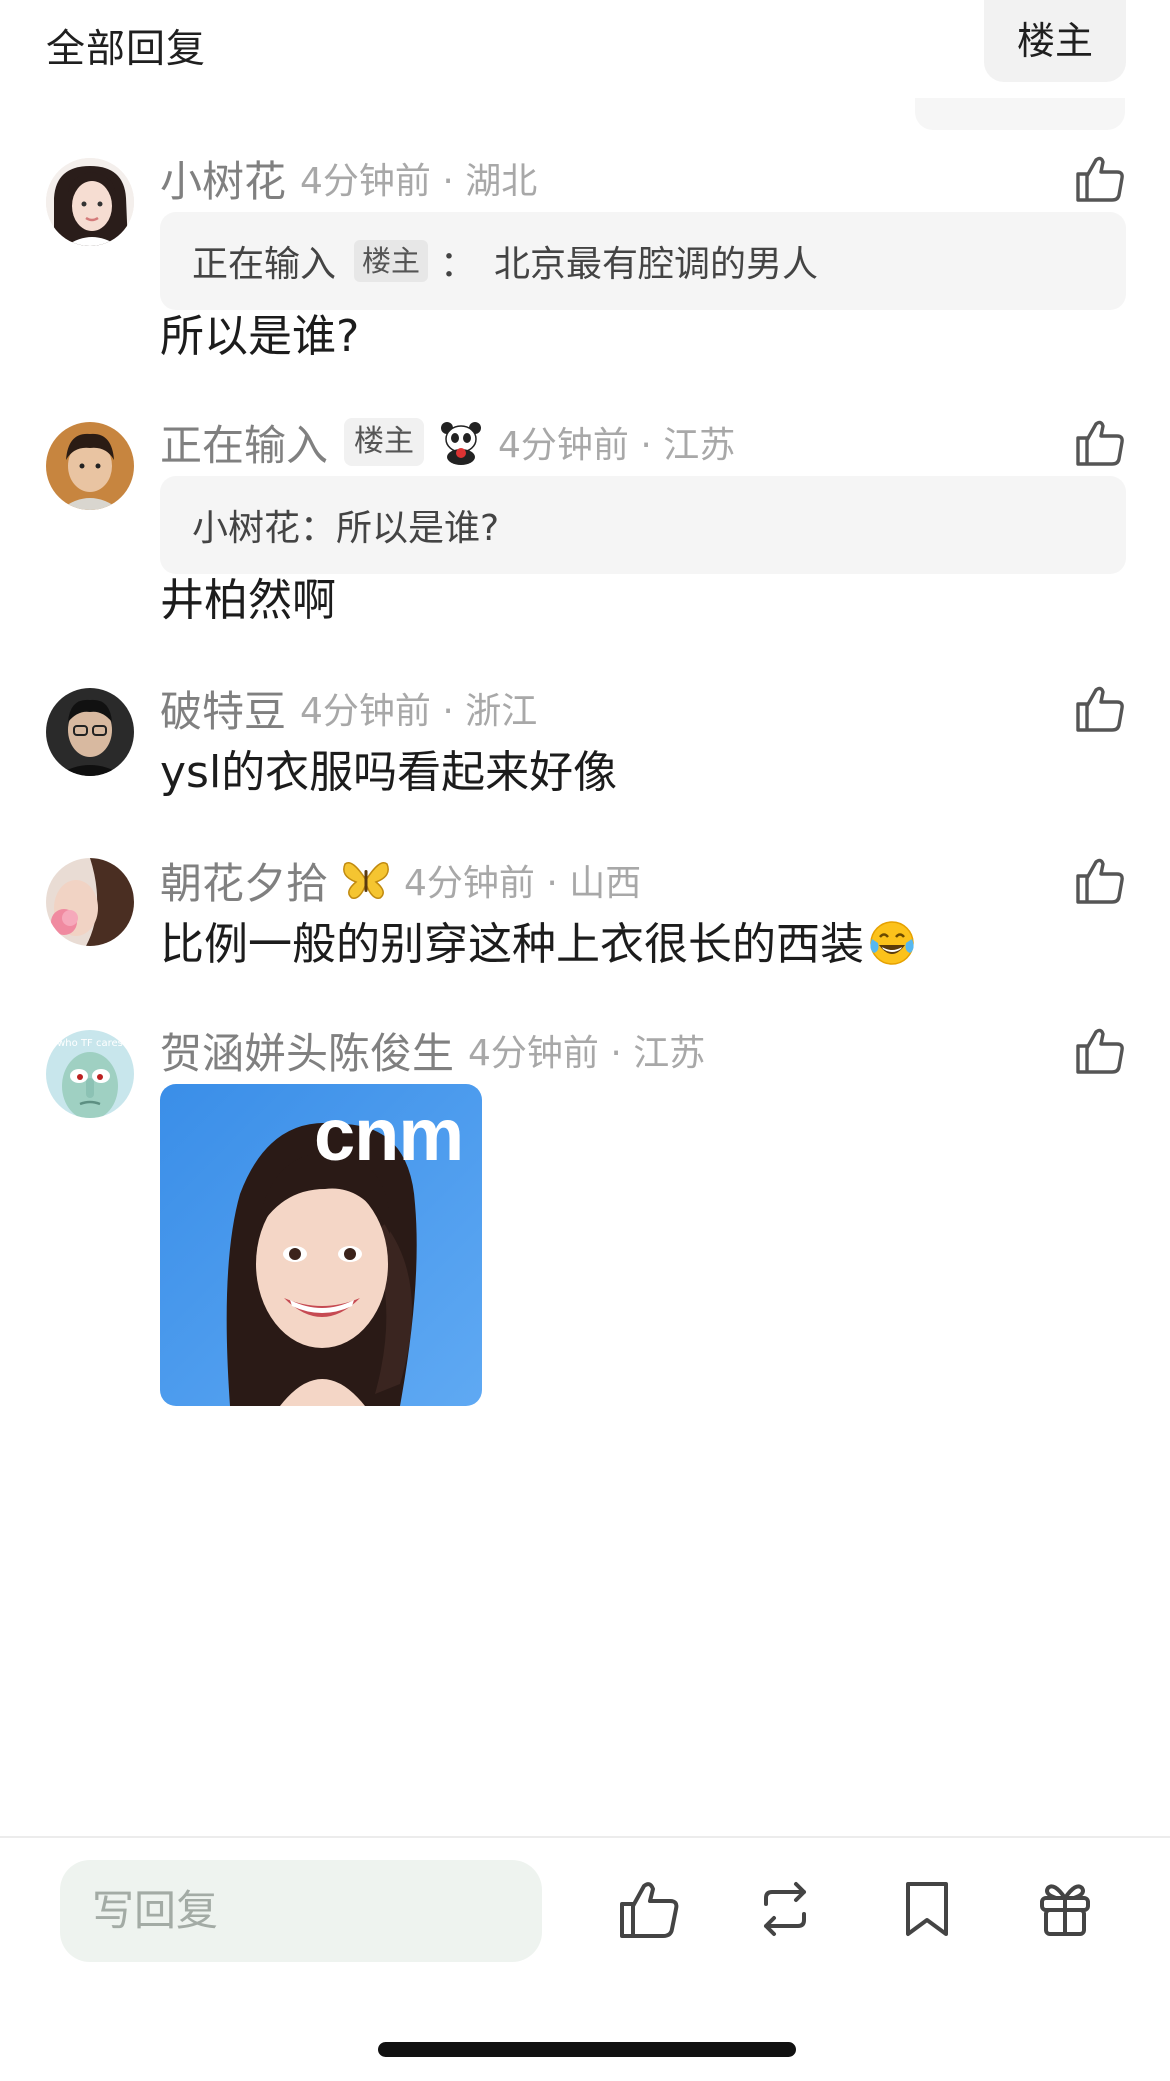  I want to click on sticker-image: cnm, so click(321, 1245).